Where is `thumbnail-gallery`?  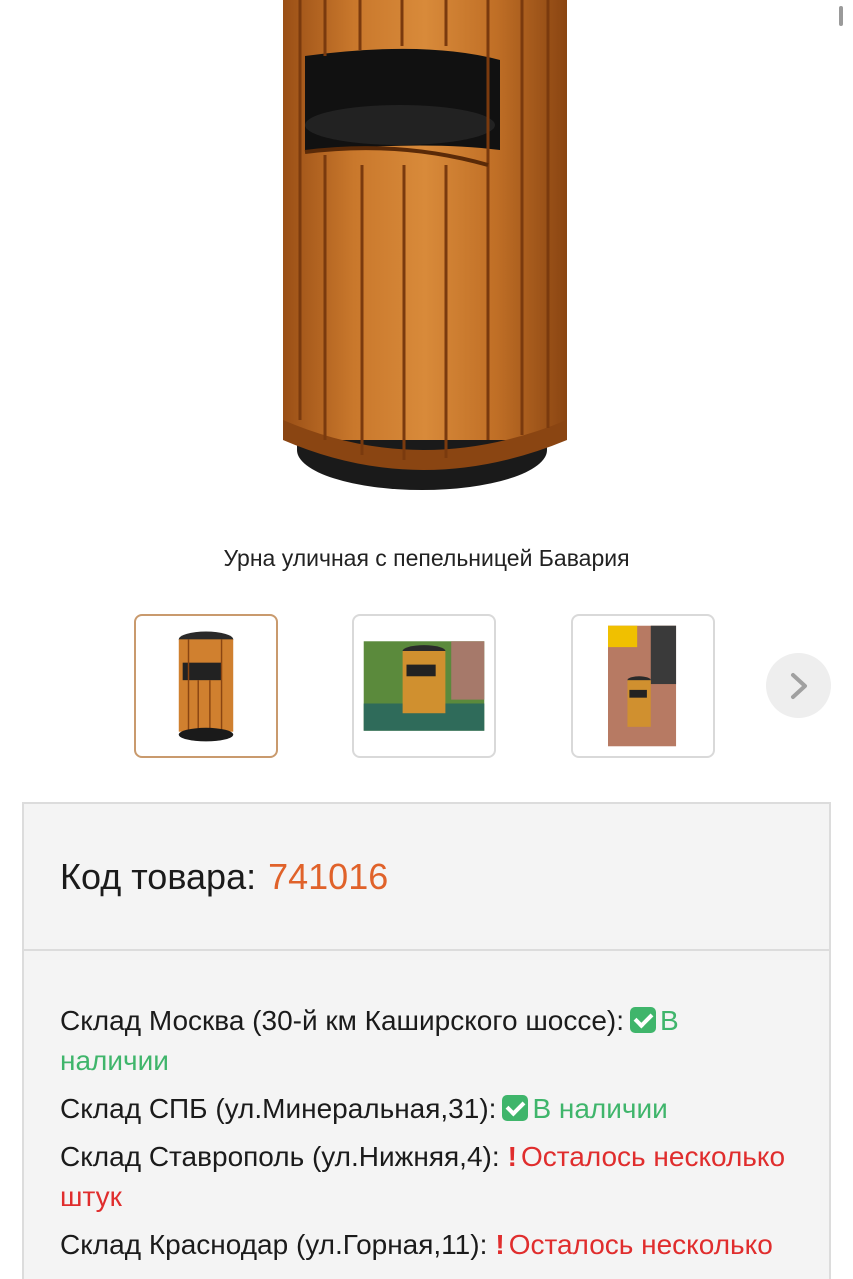
thumbnail-gallery is located at coordinates (426, 687).